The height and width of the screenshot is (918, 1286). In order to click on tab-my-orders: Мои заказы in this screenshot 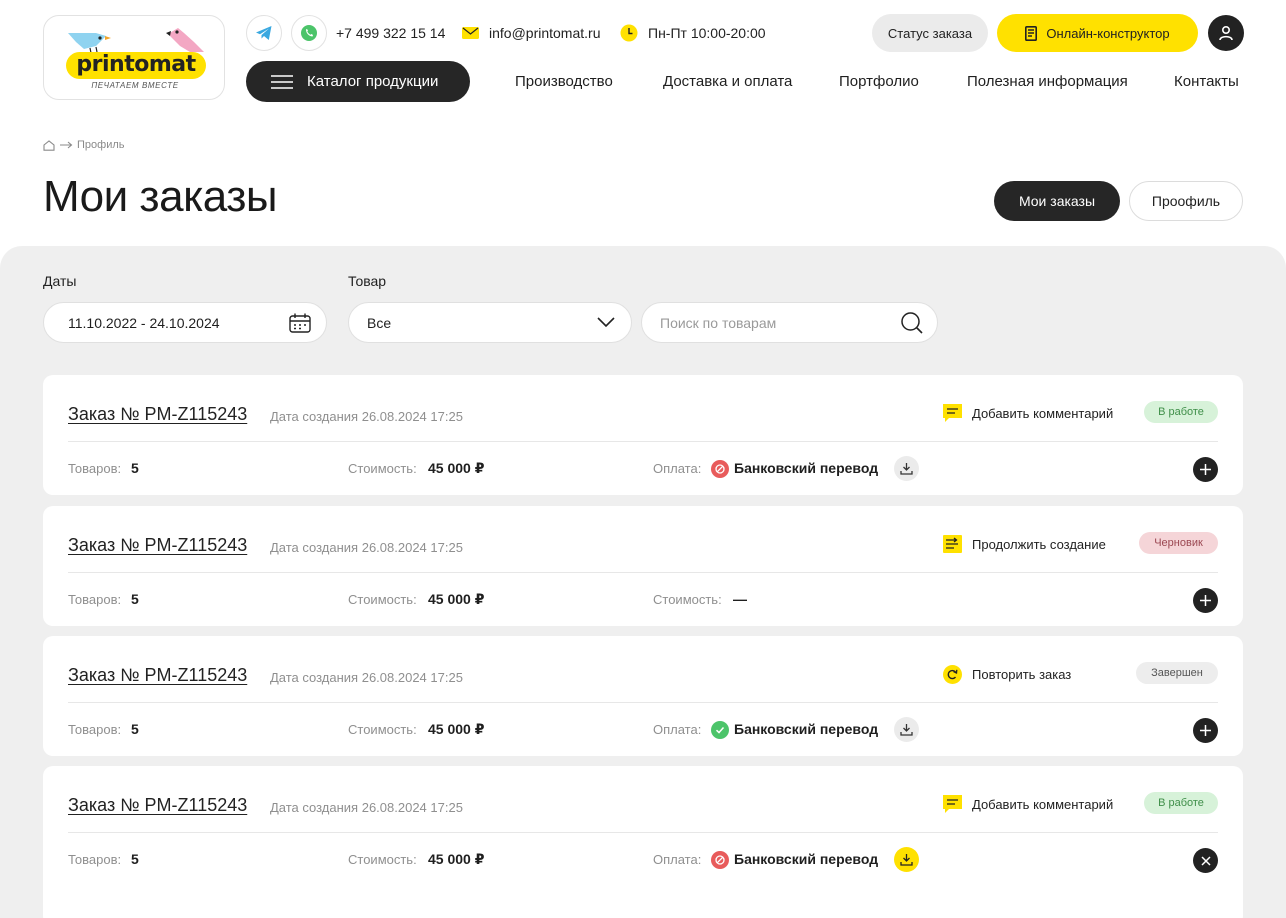, I will do `click(1057, 201)`.